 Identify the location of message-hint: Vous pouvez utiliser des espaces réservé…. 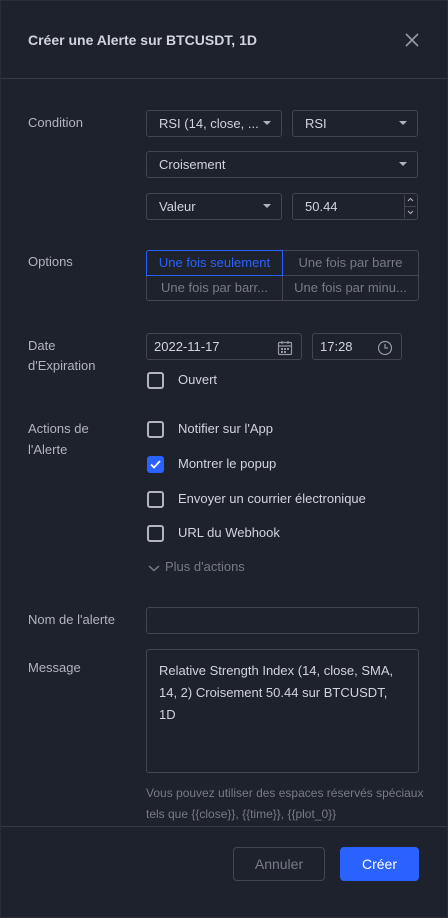
(285, 803).